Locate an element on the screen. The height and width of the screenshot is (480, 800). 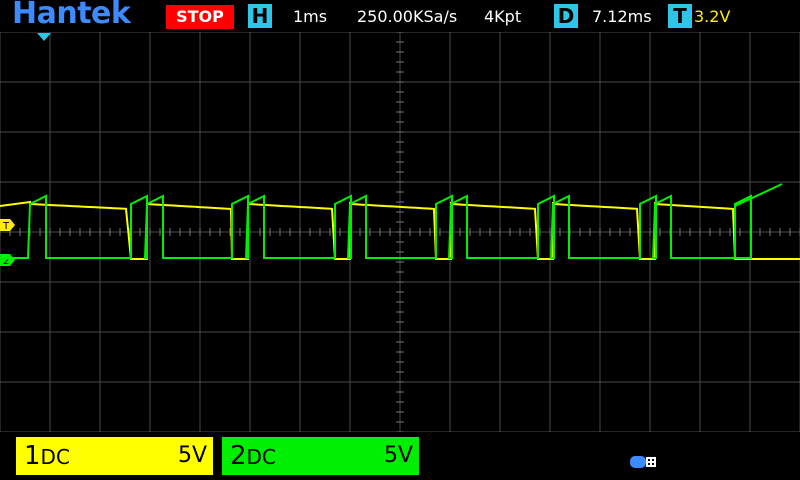
ch2-ground-marker: 2 is located at coordinates (7, 260).